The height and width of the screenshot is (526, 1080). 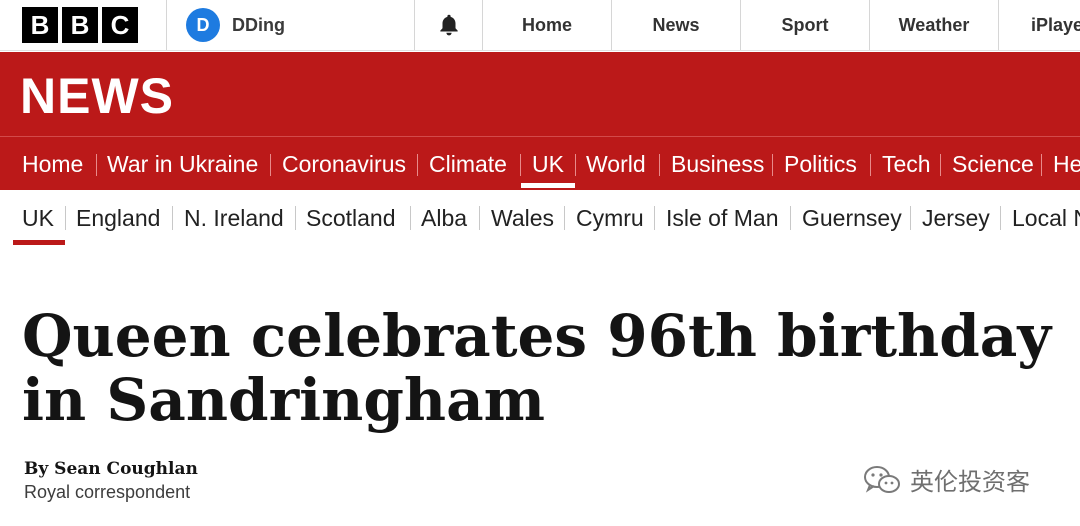 What do you see at coordinates (97, 96) in the screenshot?
I see `section-title: NEWS` at bounding box center [97, 96].